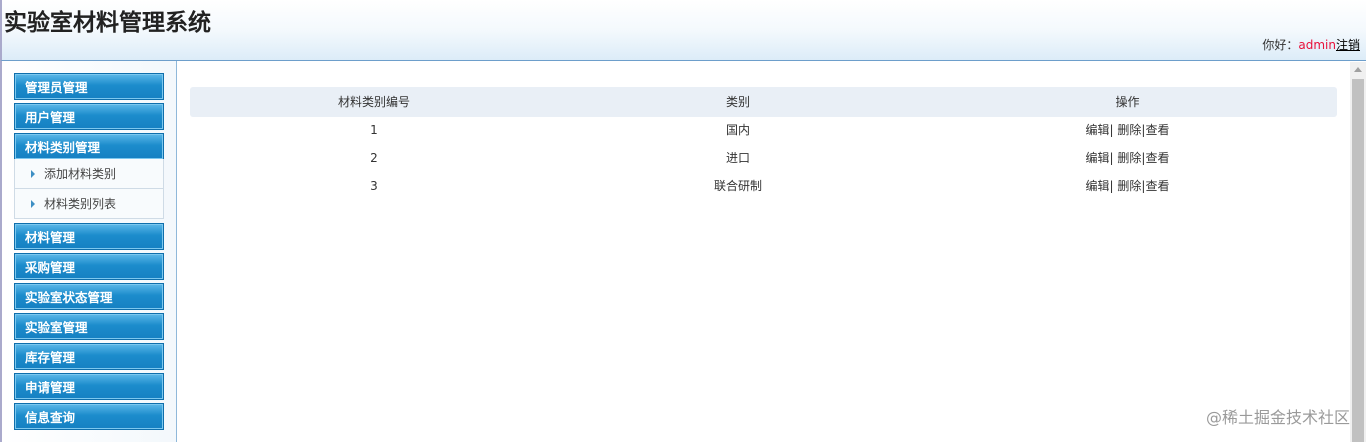  I want to click on menu-lab-status-management: 实验室状态管理, so click(89, 296).